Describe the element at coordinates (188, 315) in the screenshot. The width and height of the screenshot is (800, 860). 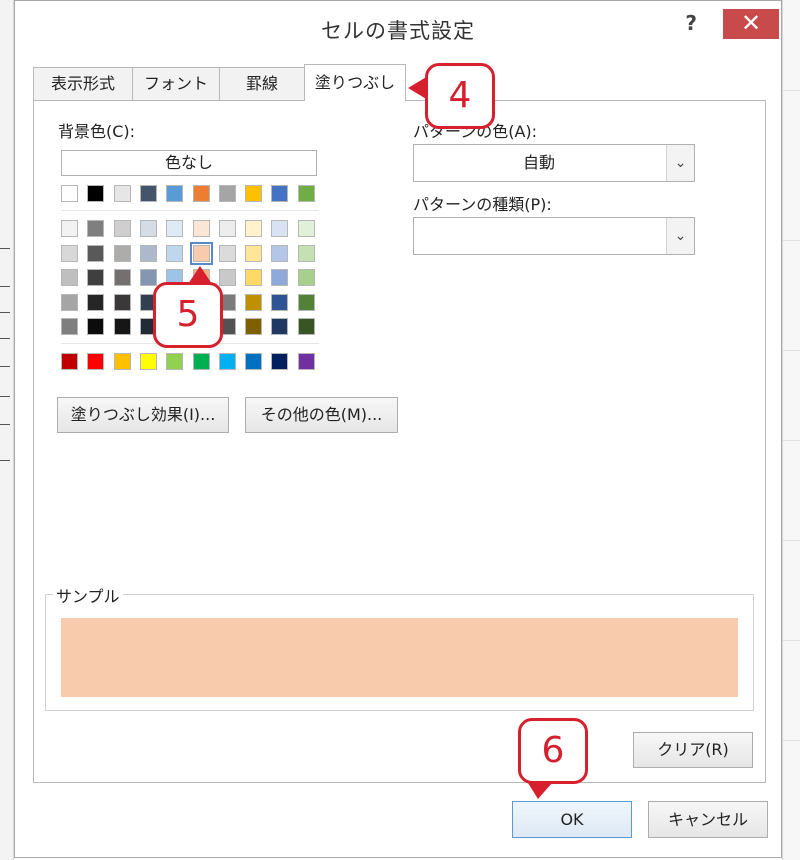
I see `annotation-callout-5: 5` at that location.